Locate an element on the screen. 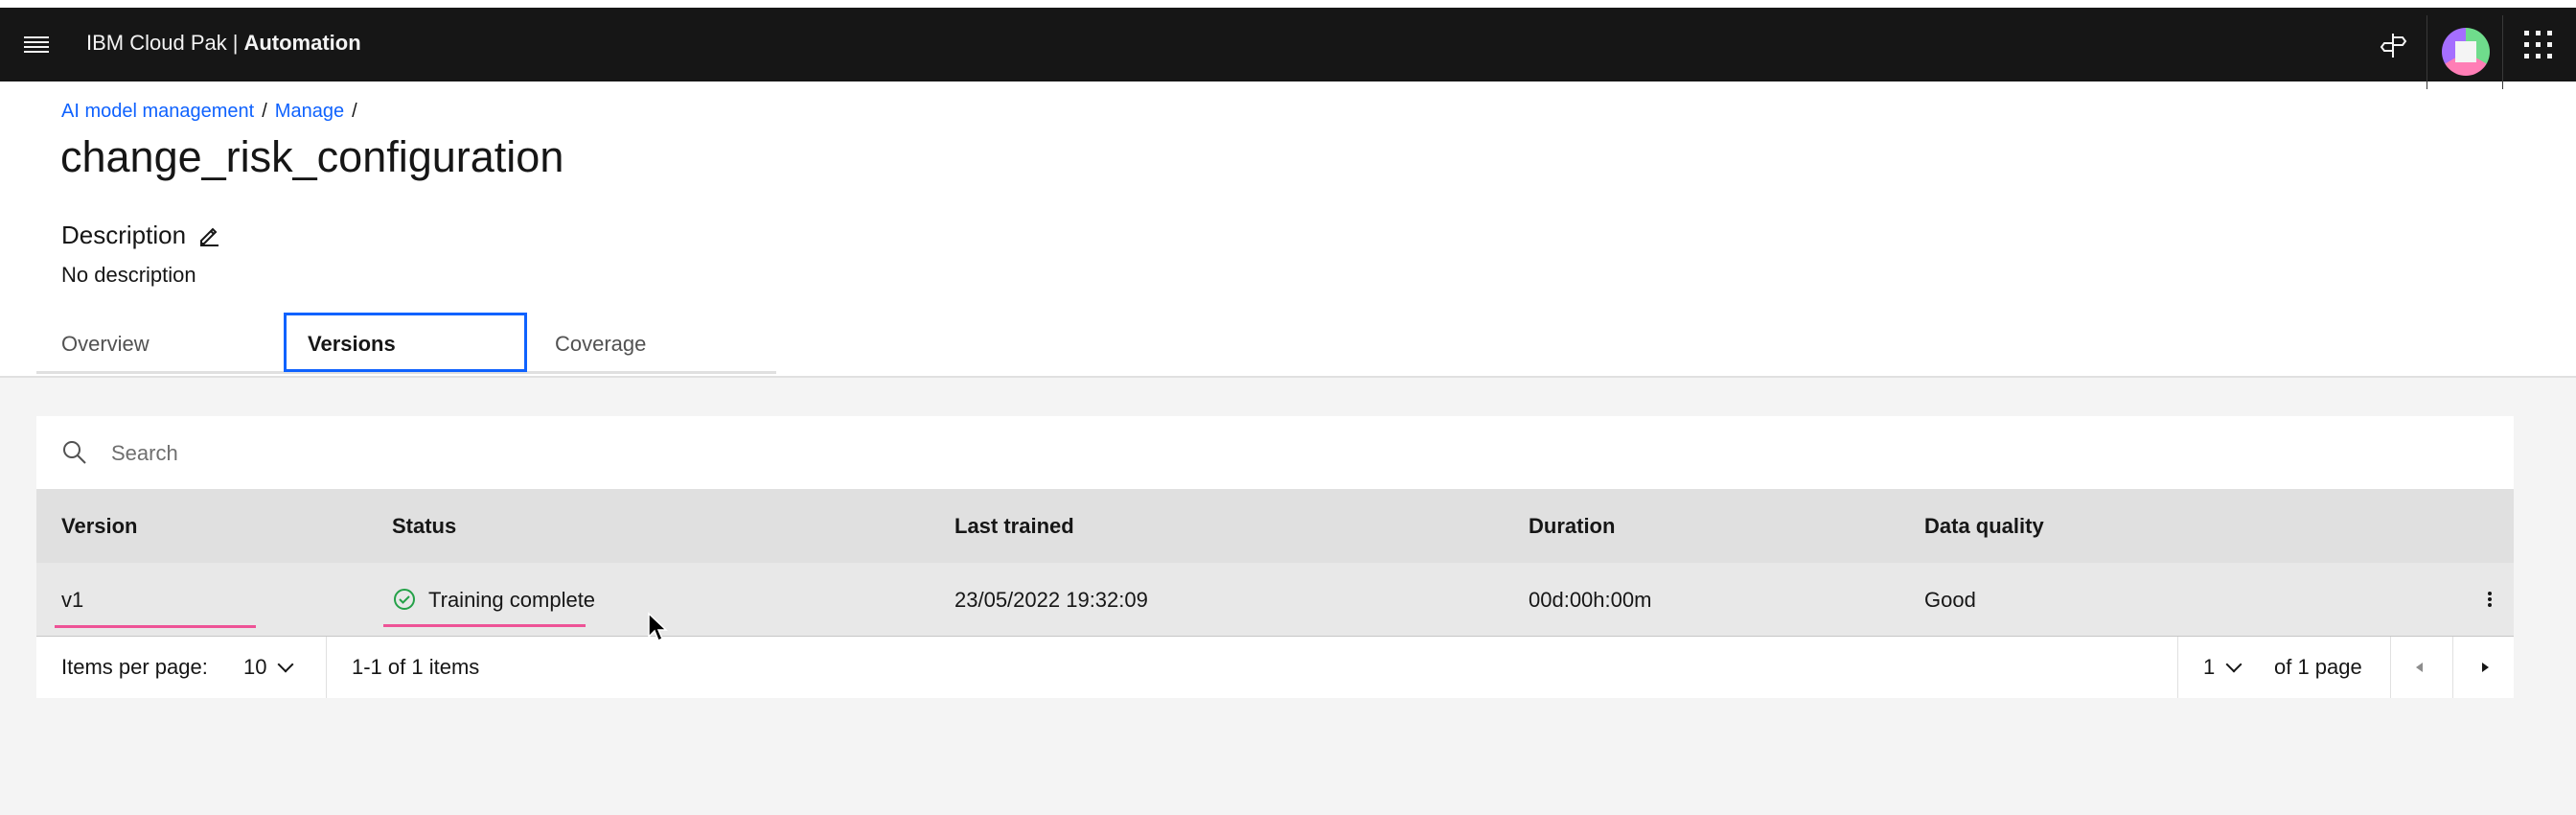  top-header: IBM Cloud Pak | Automation is located at coordinates (1288, 48).